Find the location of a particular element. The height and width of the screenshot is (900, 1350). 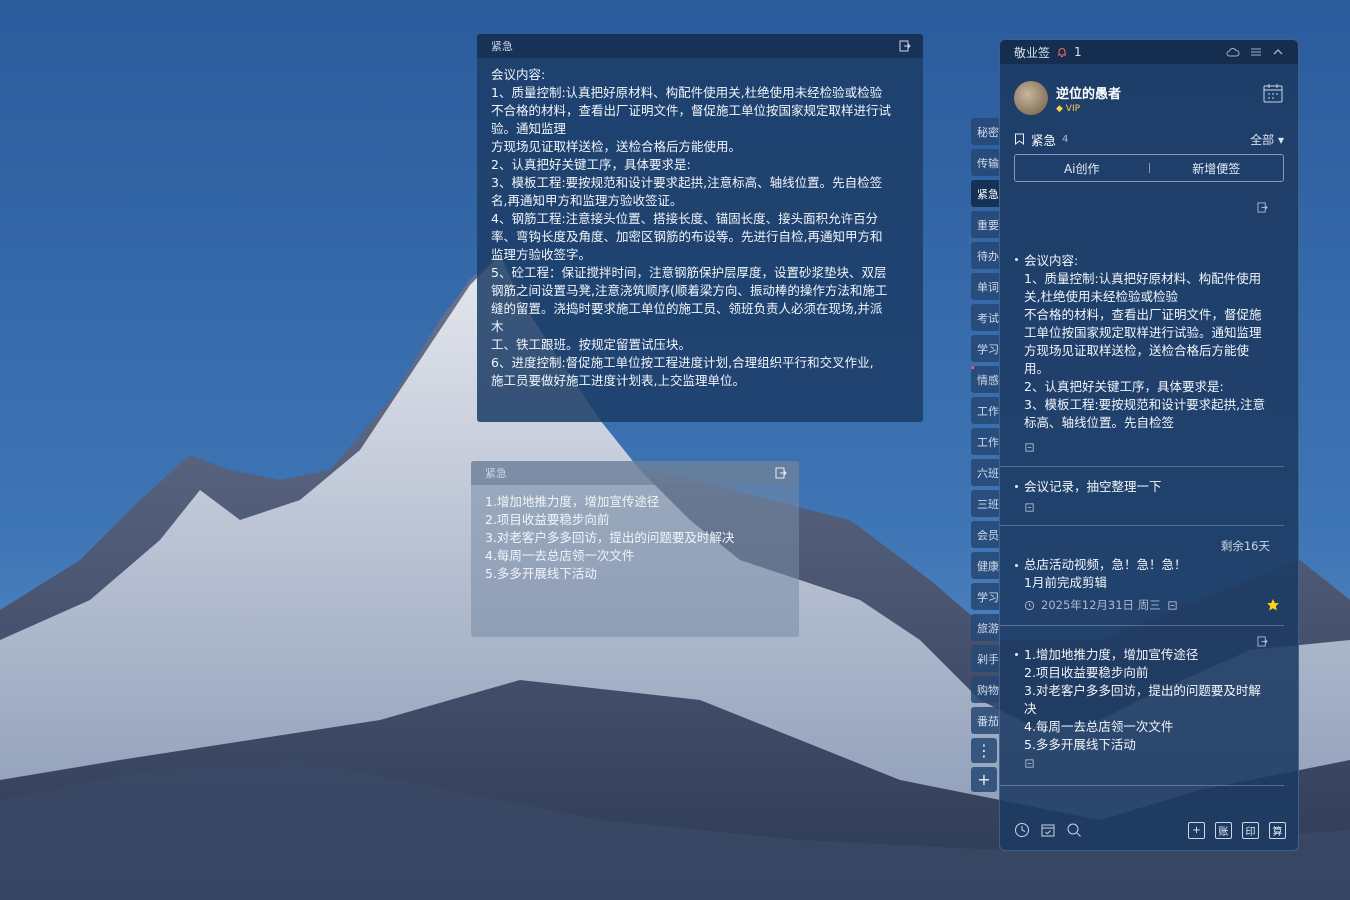

tab-important: 重要 is located at coordinates (985, 224).